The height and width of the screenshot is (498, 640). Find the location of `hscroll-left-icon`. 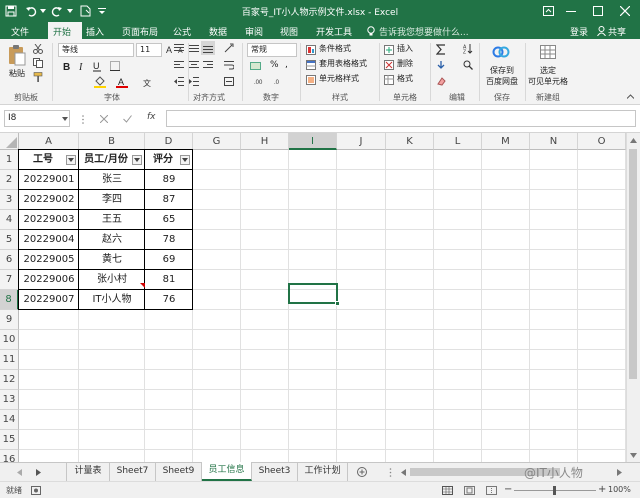

hscroll-left-icon is located at coordinates (403, 472).